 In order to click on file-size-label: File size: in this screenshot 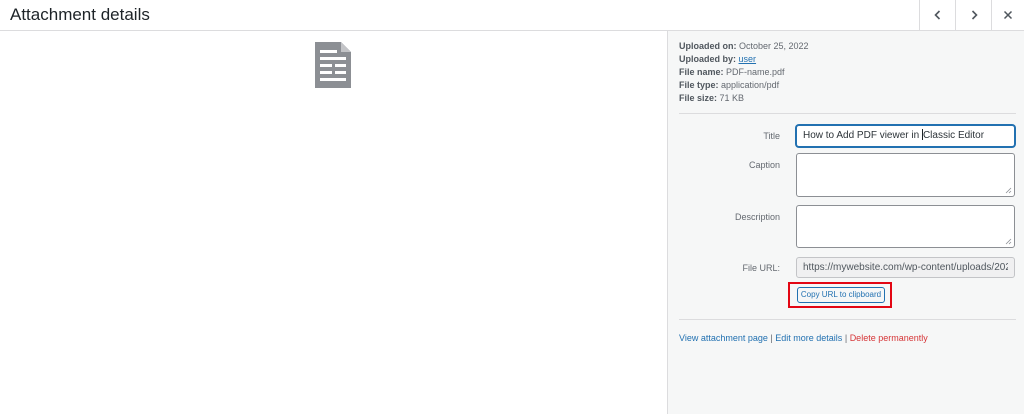, I will do `click(698, 98)`.